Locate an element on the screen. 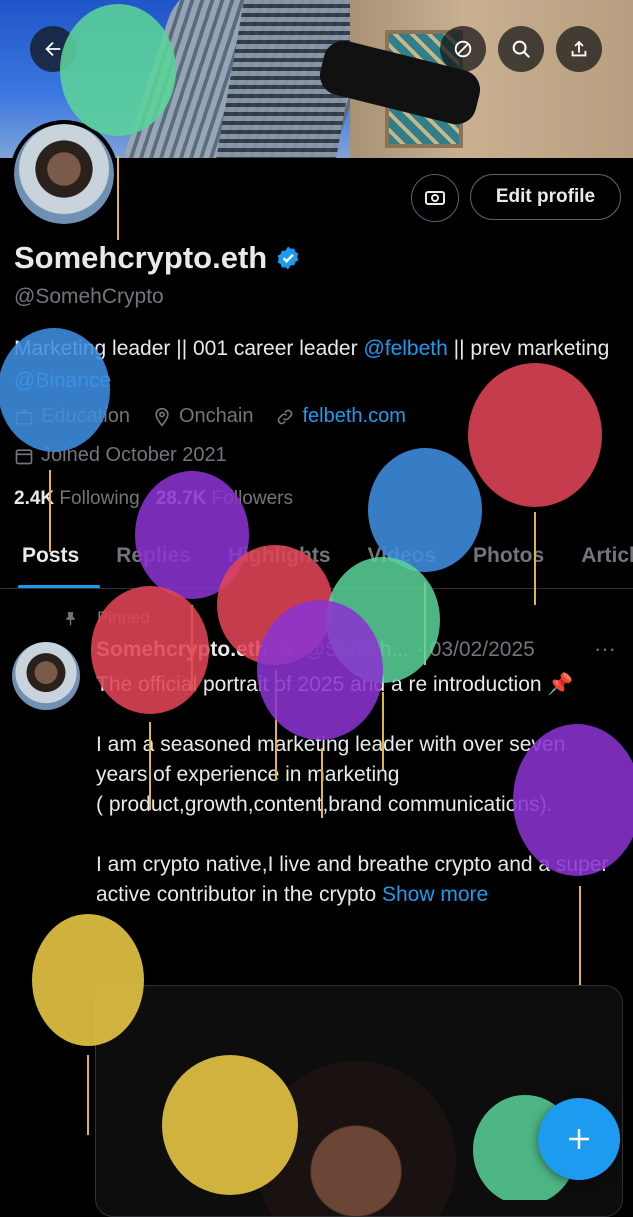 This screenshot has width=633, height=1217. tab-highlights: Highlights is located at coordinates (276, 559).